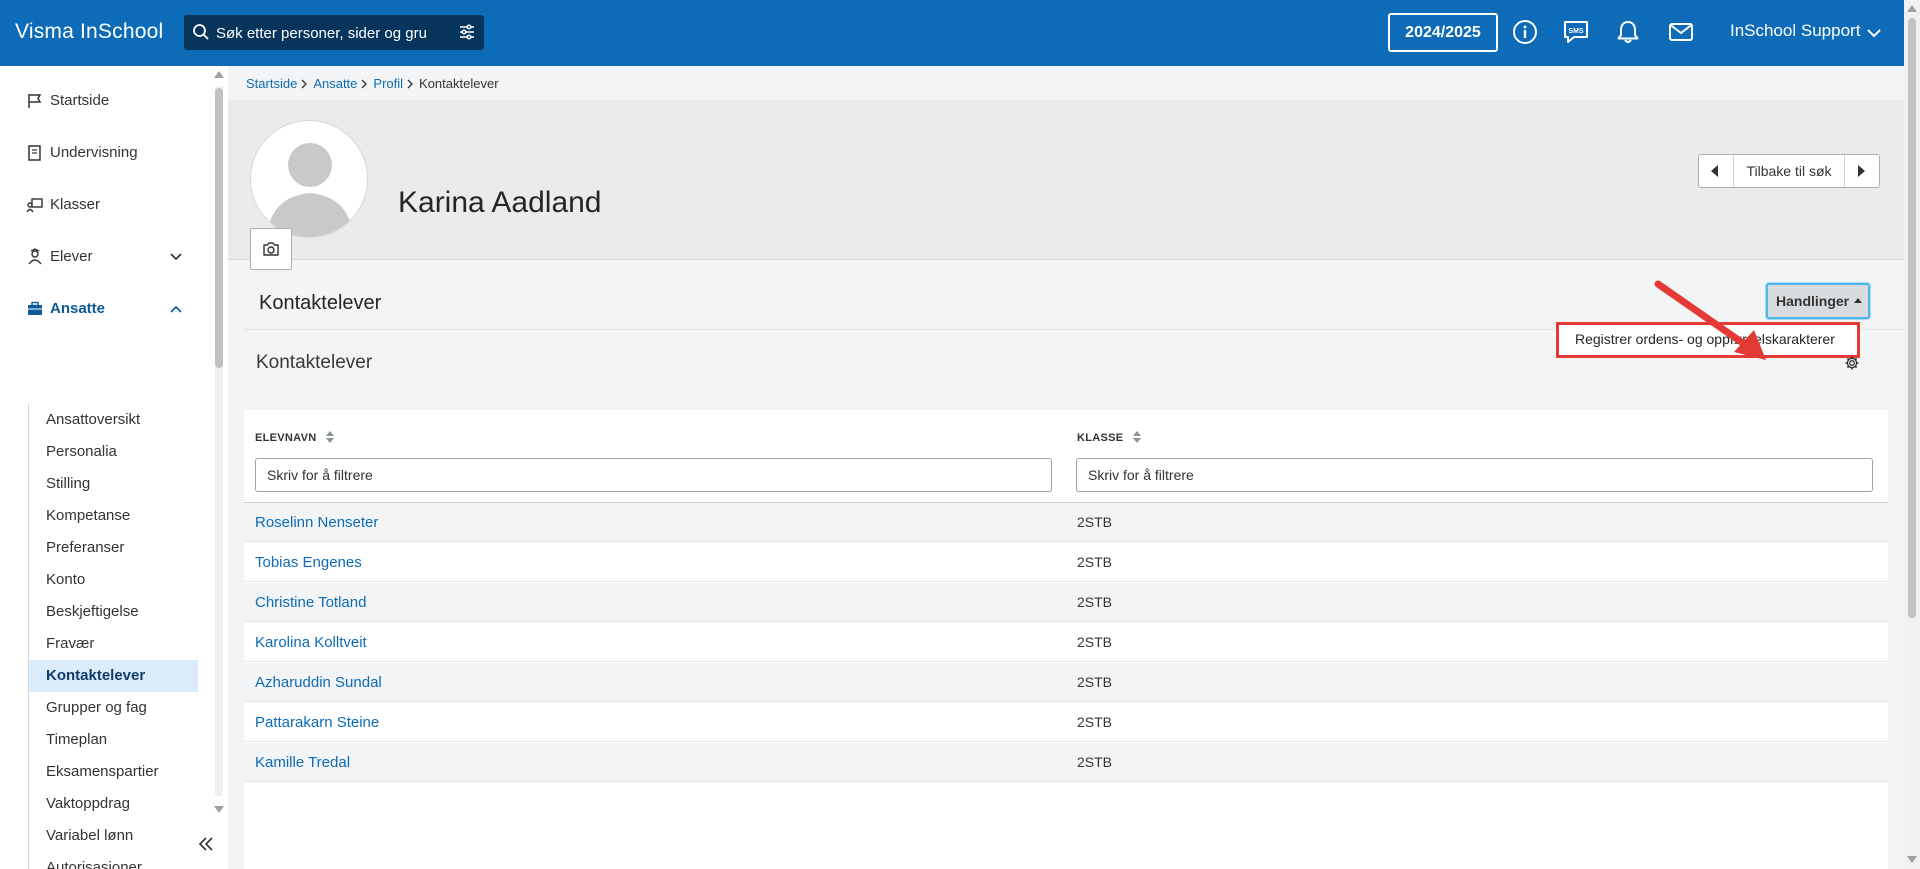 This screenshot has height=869, width=1920. What do you see at coordinates (388, 83) in the screenshot?
I see `breadcrumb-link: Profil` at bounding box center [388, 83].